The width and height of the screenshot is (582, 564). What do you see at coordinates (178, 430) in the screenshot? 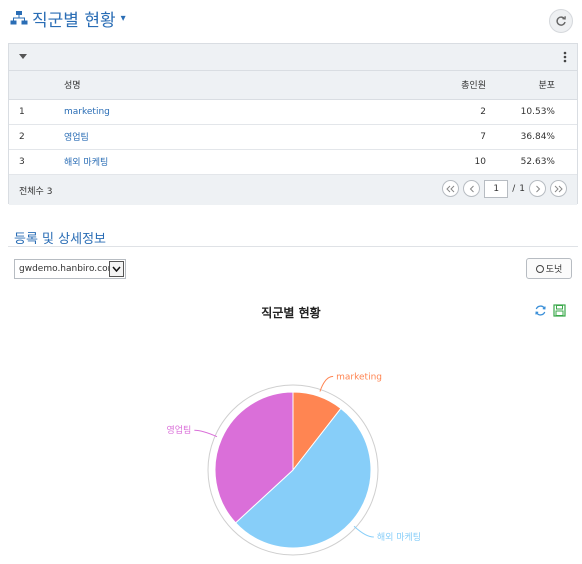
I see `pie-label: 영업팀` at bounding box center [178, 430].